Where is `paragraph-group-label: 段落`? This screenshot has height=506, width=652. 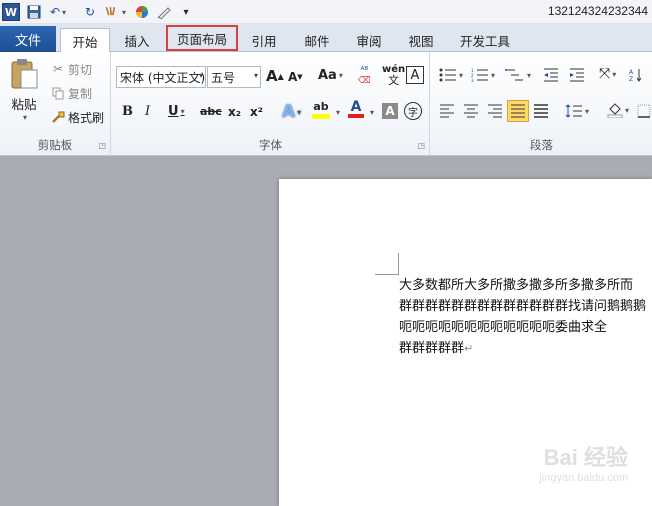 paragraph-group-label: 段落 is located at coordinates (541, 145).